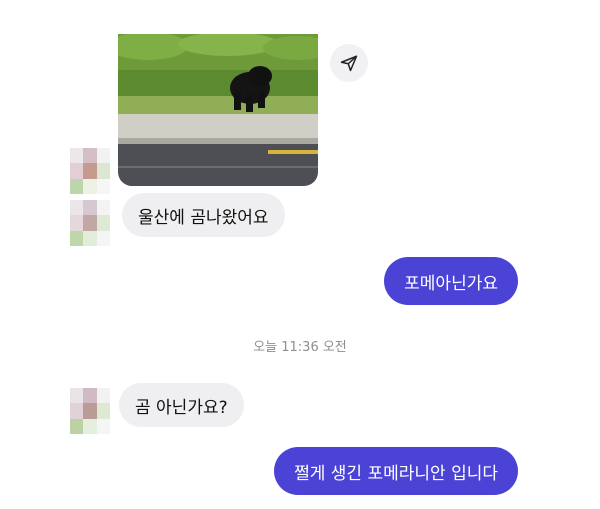 This screenshot has width=600, height=509. I want to click on incoming-message-bubble: 곰 아닌가요?, so click(181, 405).